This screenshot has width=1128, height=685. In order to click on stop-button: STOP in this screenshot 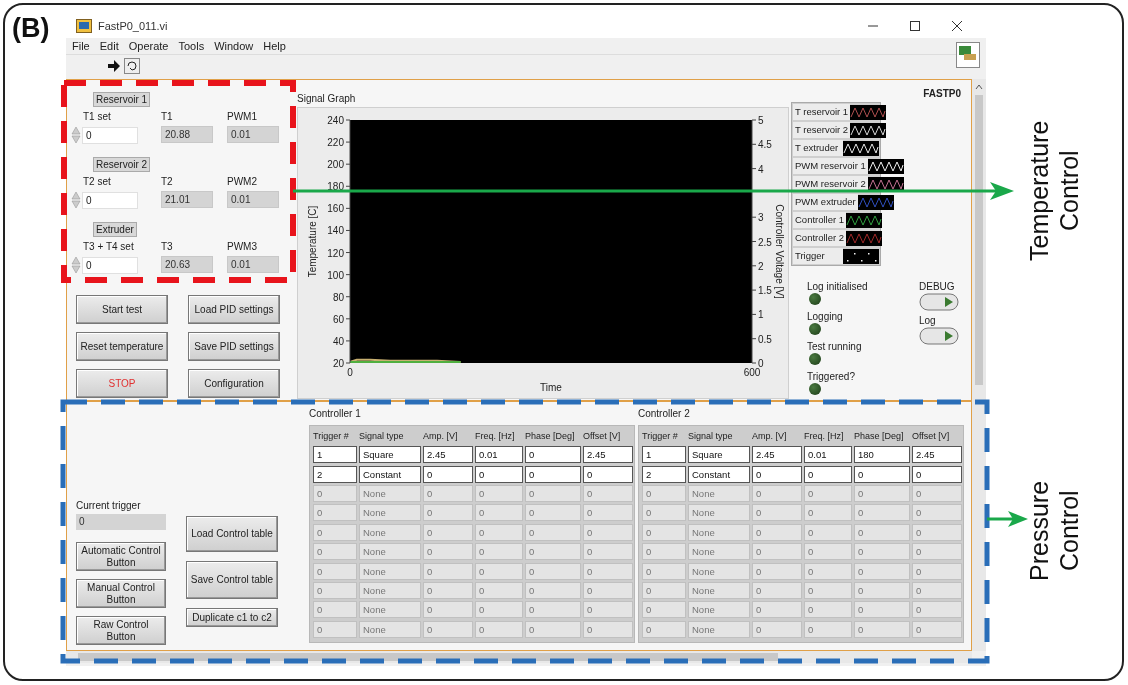, I will do `click(122, 383)`.